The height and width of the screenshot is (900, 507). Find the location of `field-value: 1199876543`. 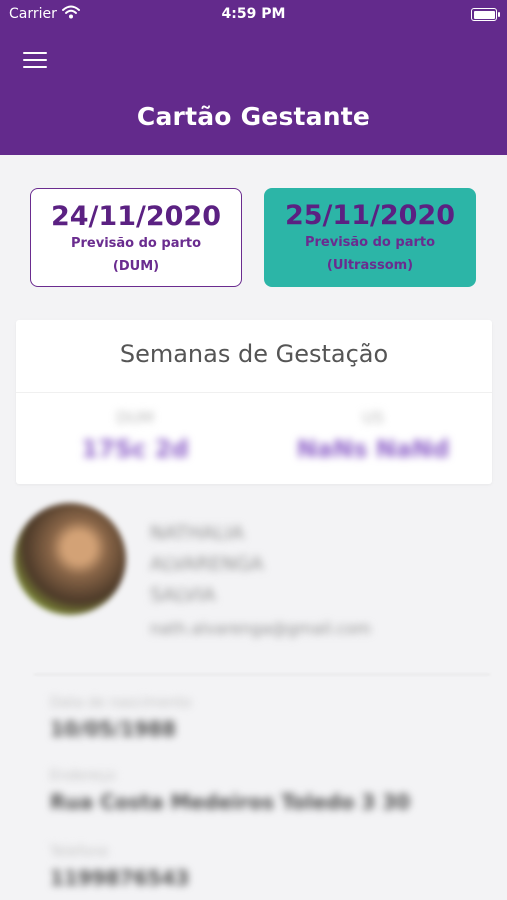

field-value: 1199876543 is located at coordinates (120, 878).